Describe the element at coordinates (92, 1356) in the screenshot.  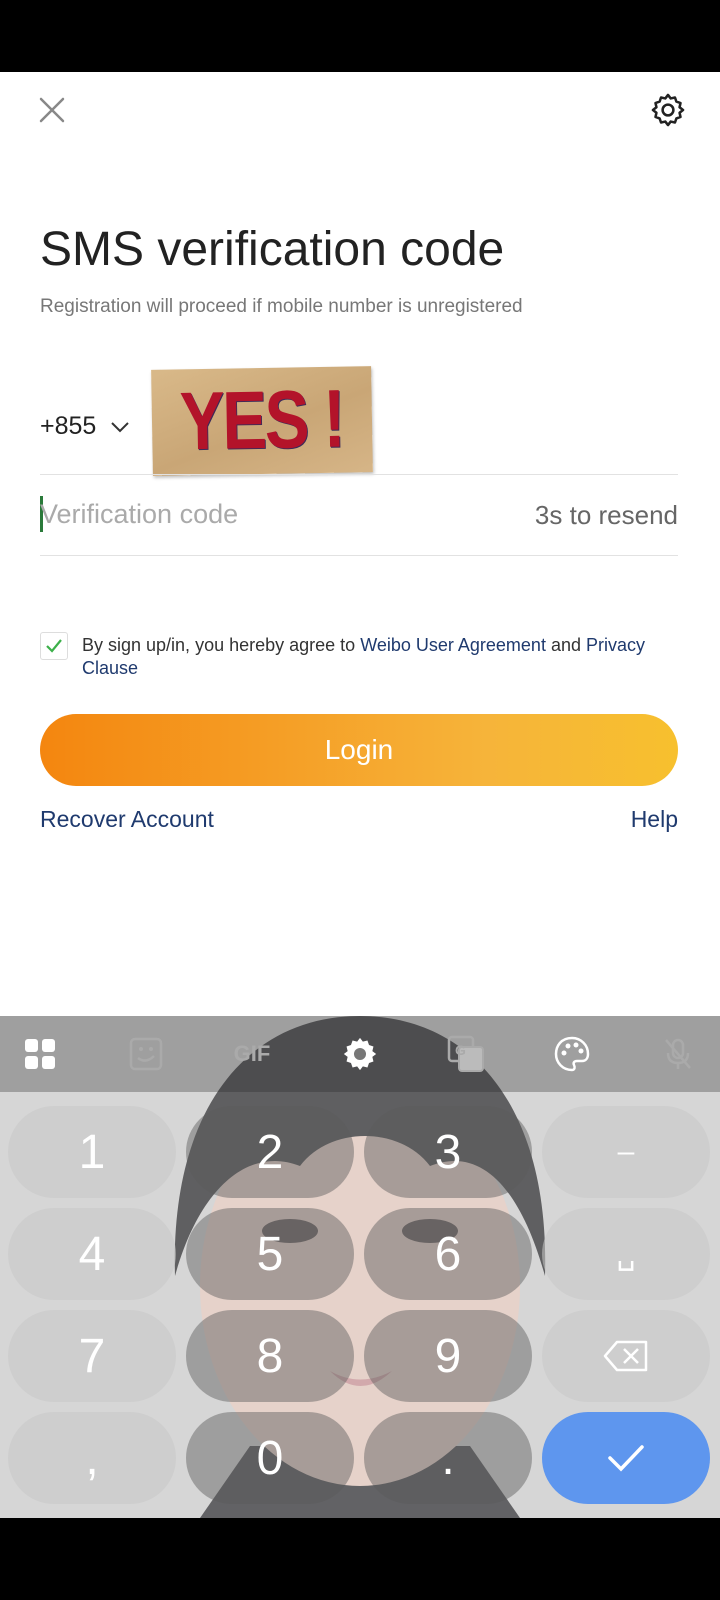
I see `key-7: 7` at that location.